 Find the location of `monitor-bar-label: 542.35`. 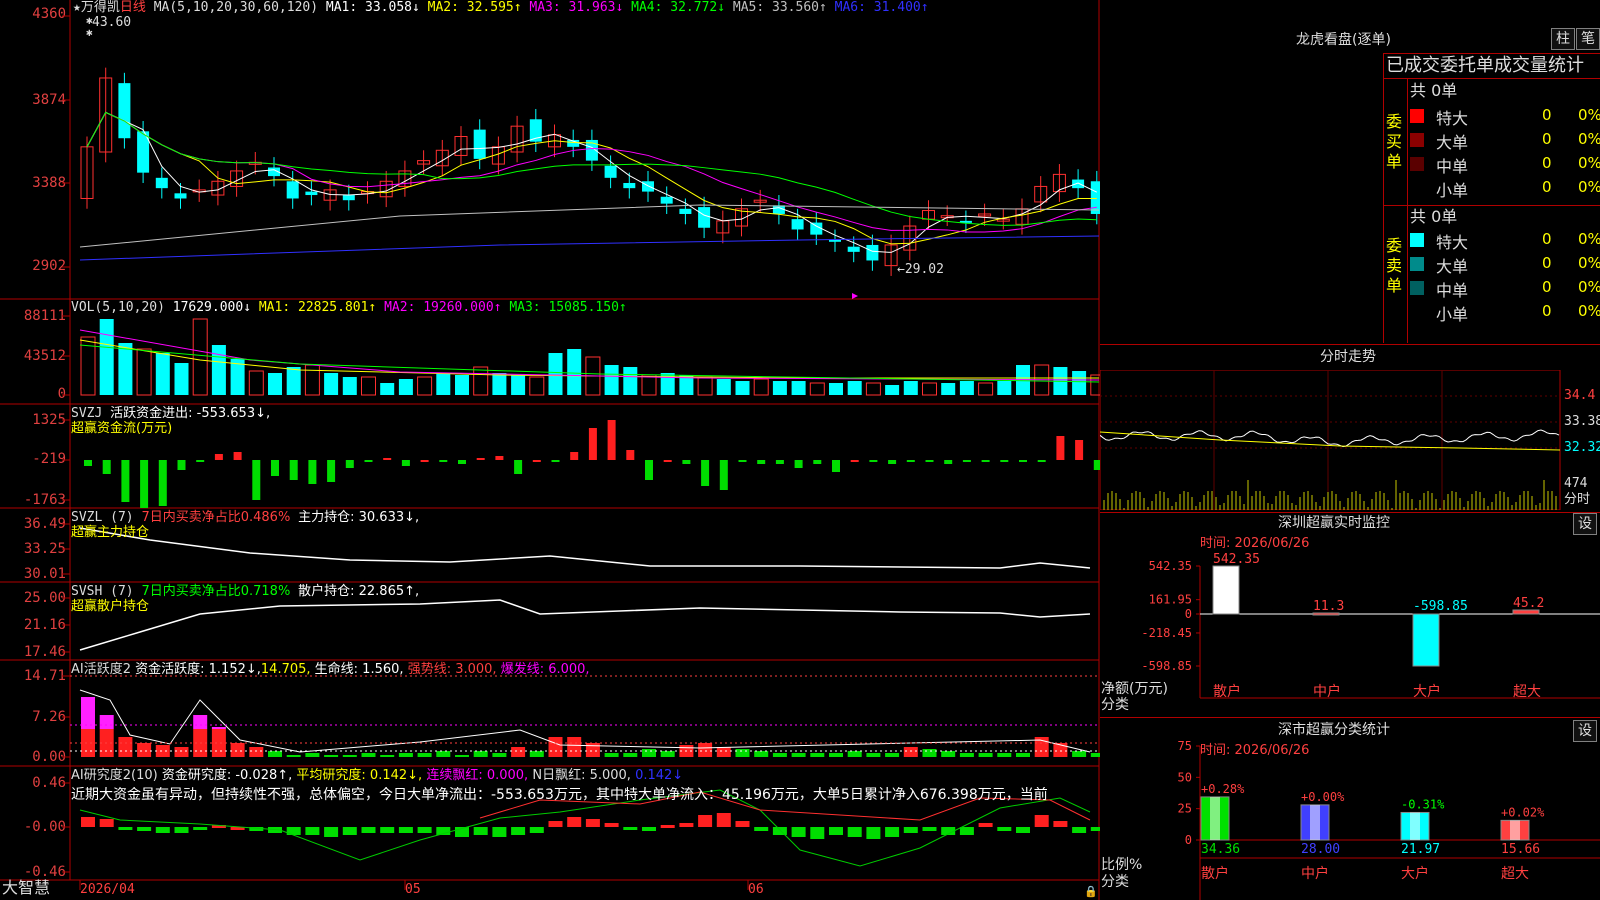

monitor-bar-label: 542.35 is located at coordinates (1236, 559).